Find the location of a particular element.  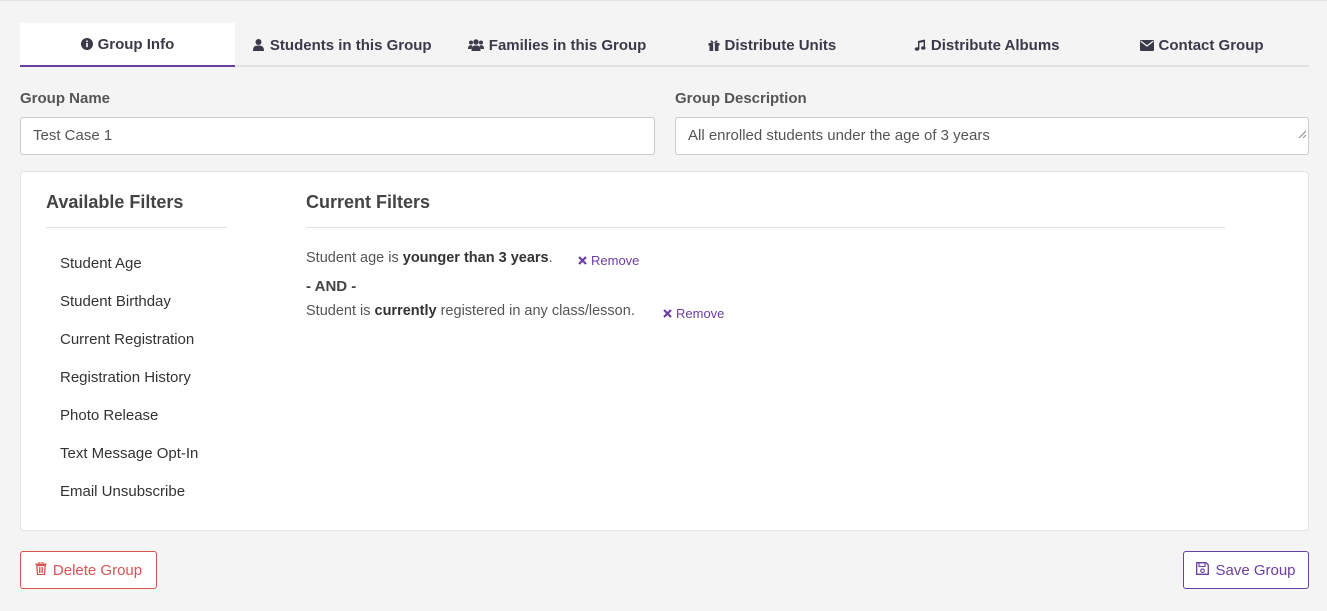

save-icon is located at coordinates (1203, 570).